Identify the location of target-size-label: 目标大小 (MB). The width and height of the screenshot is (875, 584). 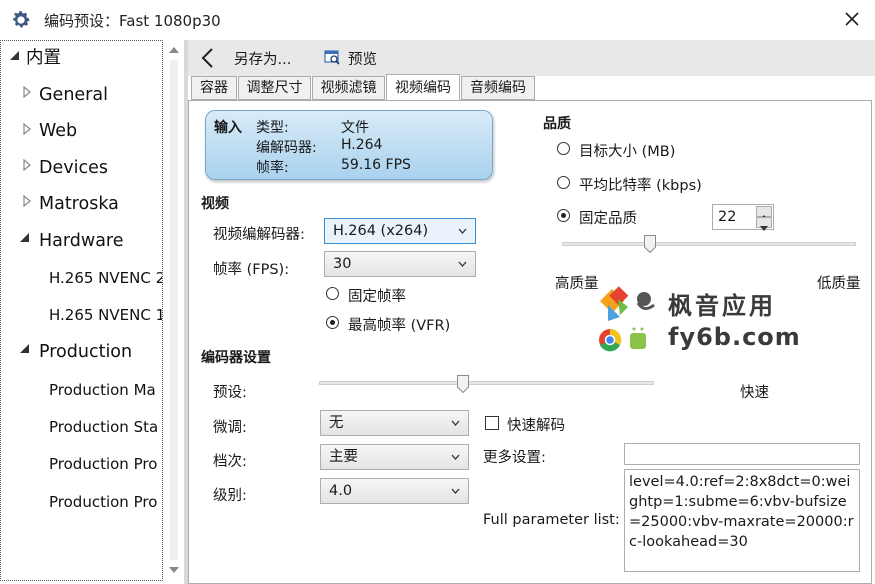
(627, 152).